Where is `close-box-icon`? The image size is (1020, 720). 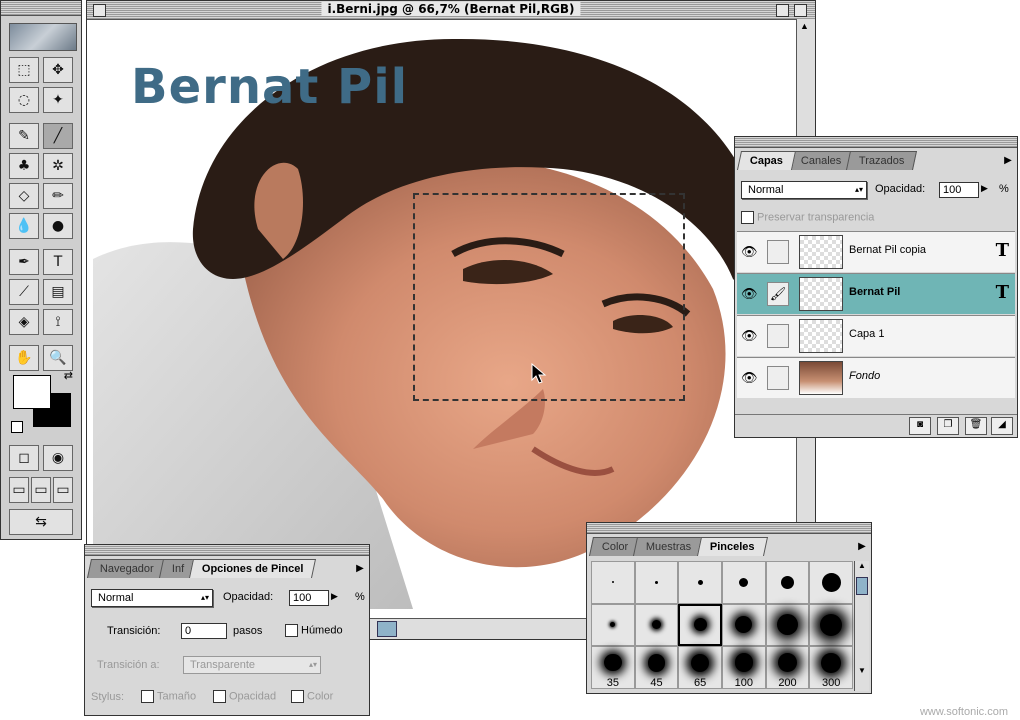
close-box-icon is located at coordinates (99, 10).